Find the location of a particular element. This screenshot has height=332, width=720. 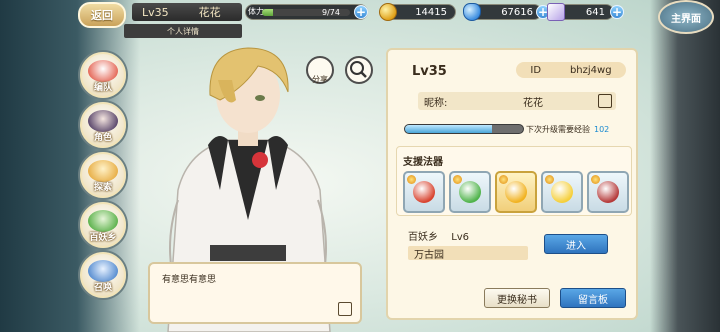

id-value: bhzj4wg is located at coordinates (590, 70).